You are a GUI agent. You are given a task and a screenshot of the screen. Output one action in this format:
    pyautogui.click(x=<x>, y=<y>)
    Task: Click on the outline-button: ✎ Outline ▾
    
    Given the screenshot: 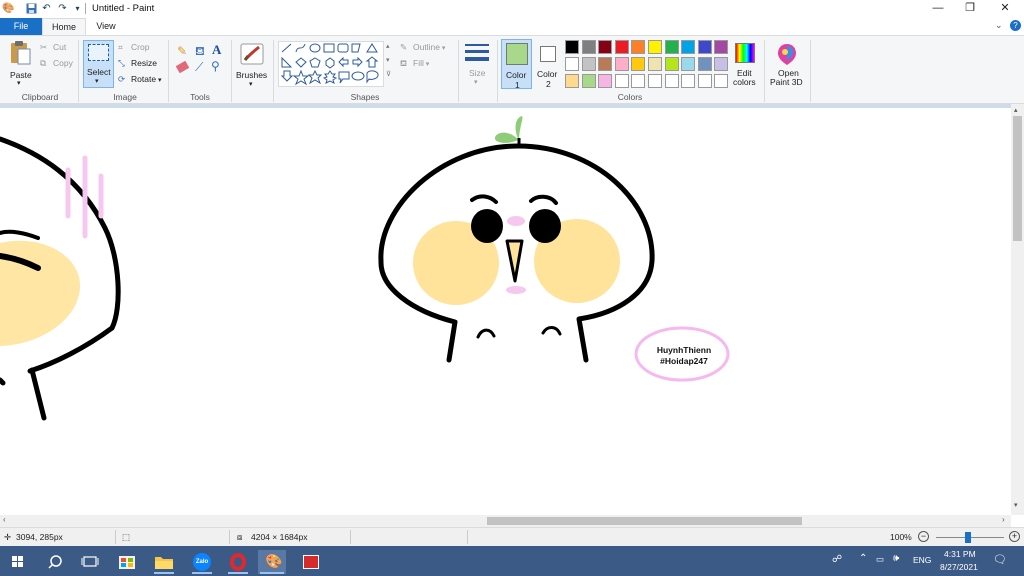 What is the action you would take?
    pyautogui.click(x=422, y=47)
    